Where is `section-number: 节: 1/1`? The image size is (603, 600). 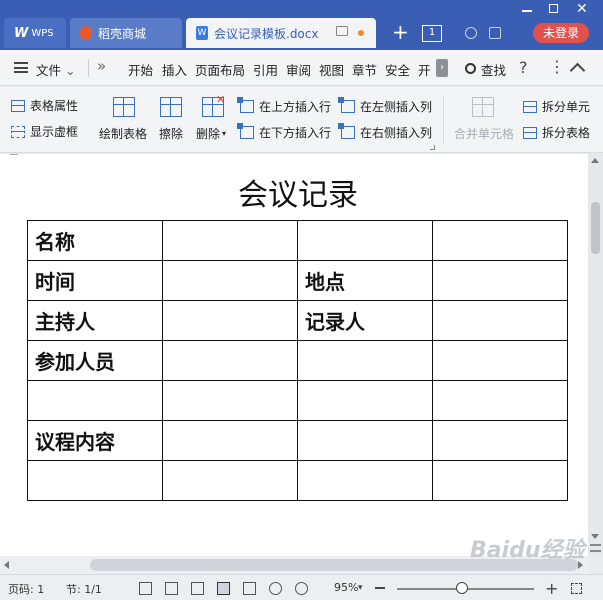
section-number: 节: 1/1 is located at coordinates (84, 589).